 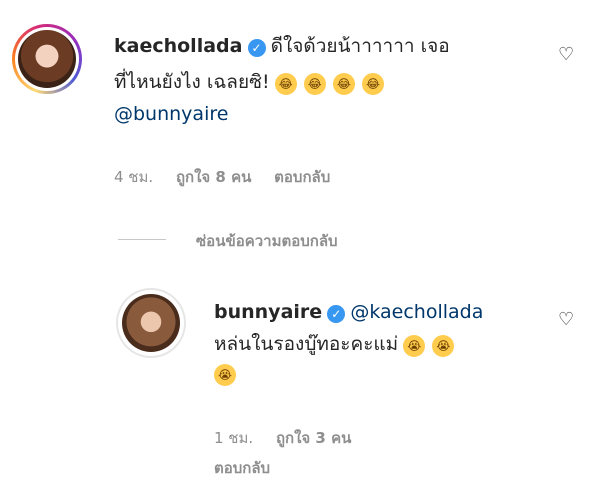 I want to click on comment-2-line-2: หล่นในรองบู๊ทอะคะแม่ 😭 😭, so click(x=335, y=344).